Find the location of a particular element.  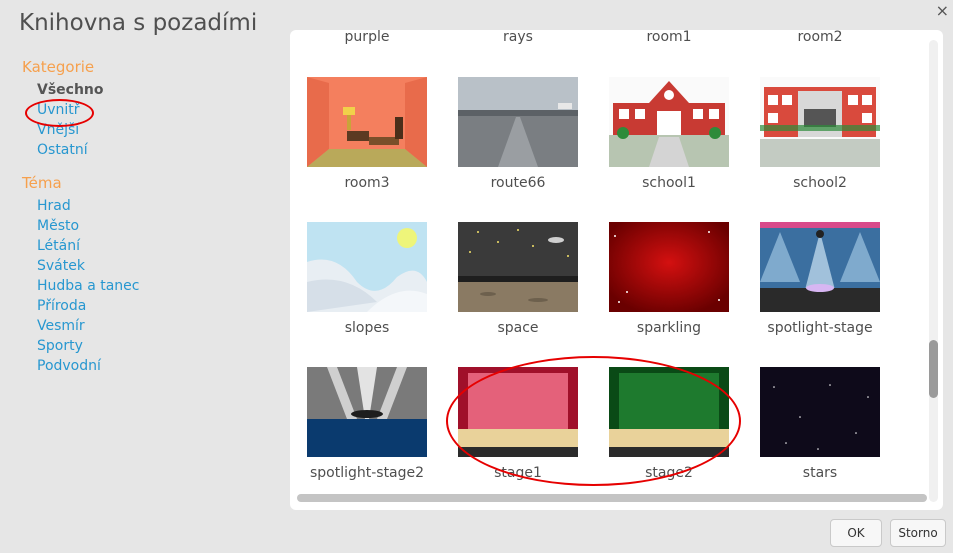

backdrop-tile-room3: room3 is located at coordinates (367, 134).